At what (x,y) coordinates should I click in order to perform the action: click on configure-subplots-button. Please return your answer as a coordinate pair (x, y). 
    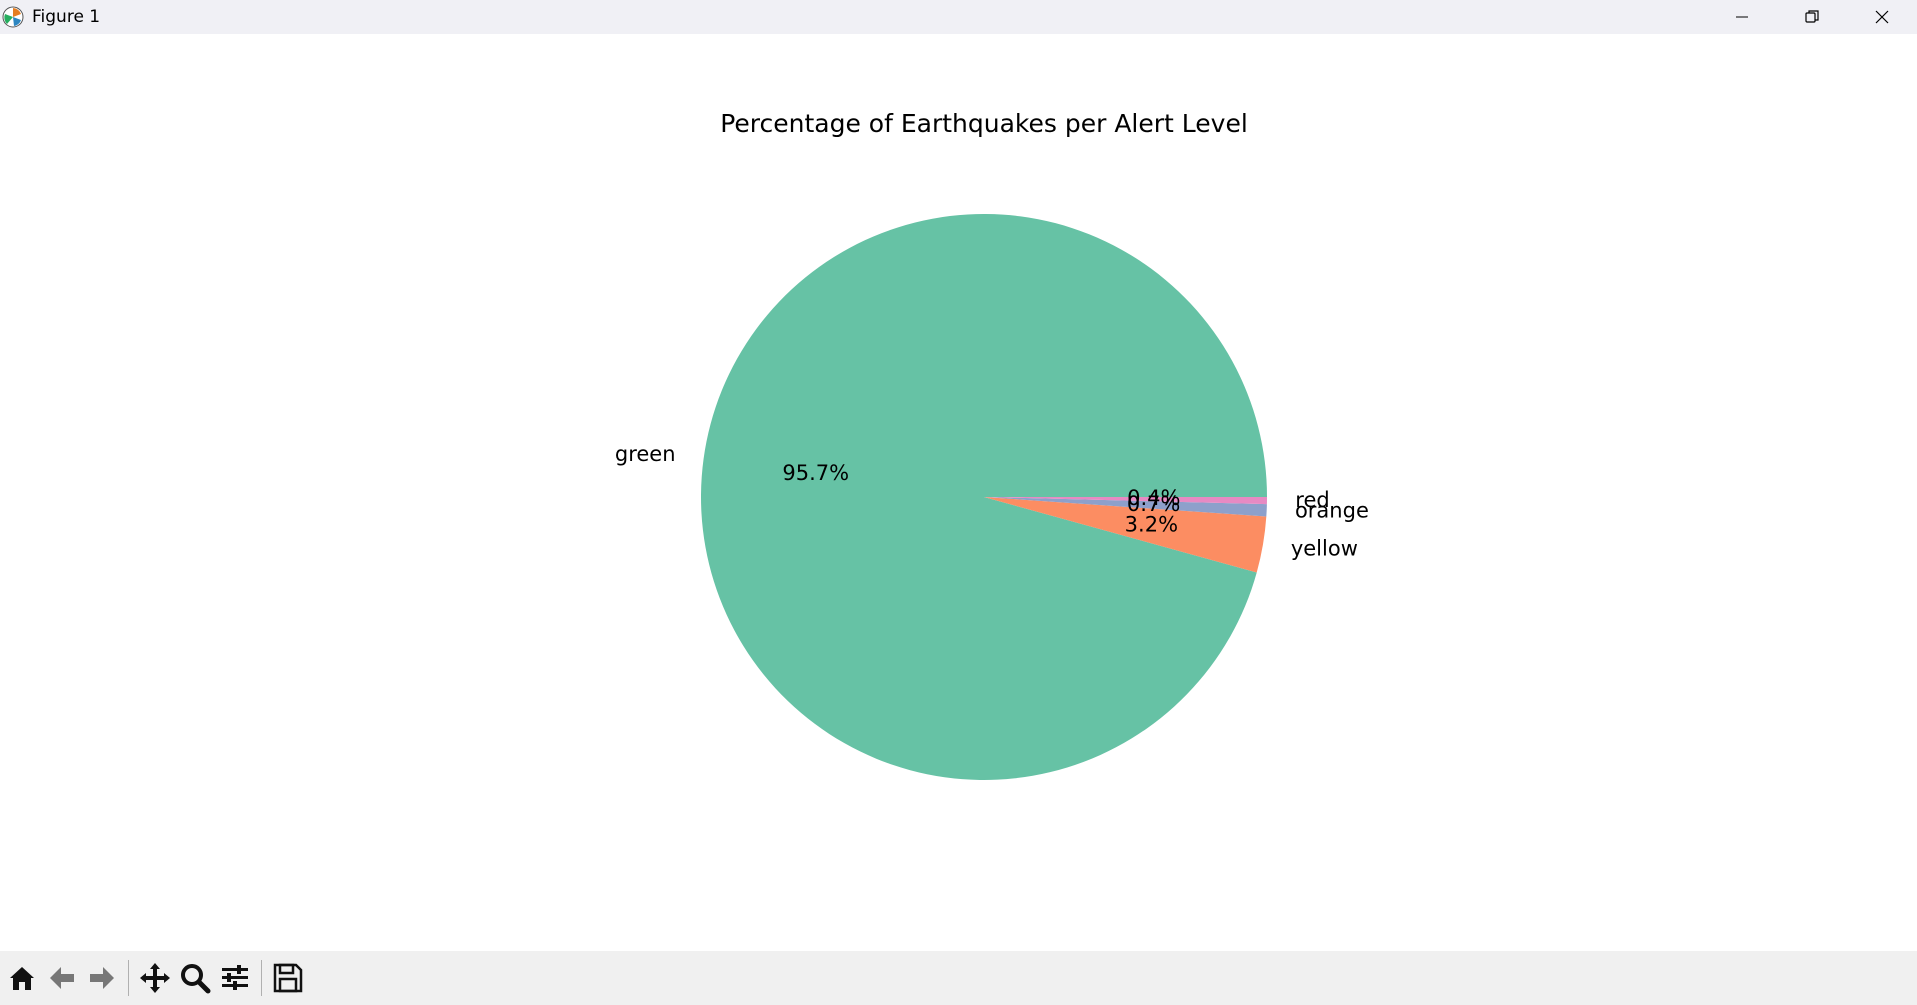
    Looking at the image, I should click on (235, 978).